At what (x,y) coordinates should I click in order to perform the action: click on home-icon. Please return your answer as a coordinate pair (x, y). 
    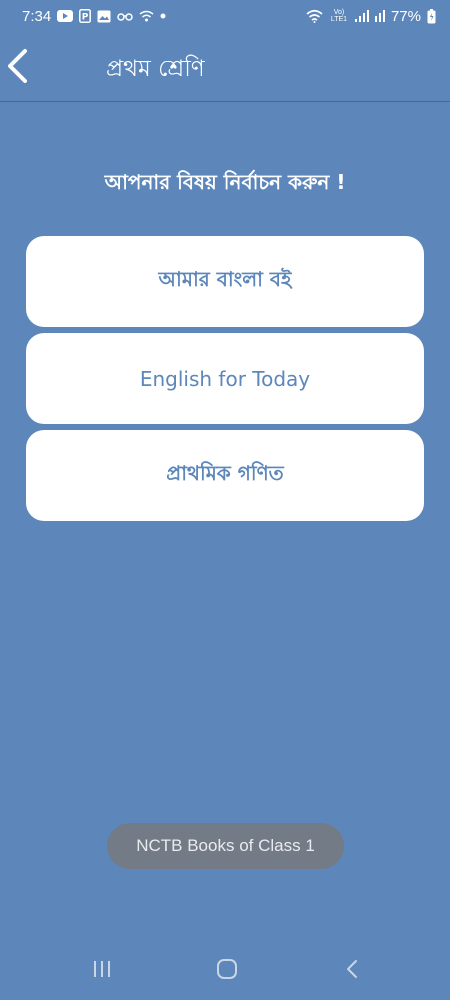
    Looking at the image, I should click on (227, 971).